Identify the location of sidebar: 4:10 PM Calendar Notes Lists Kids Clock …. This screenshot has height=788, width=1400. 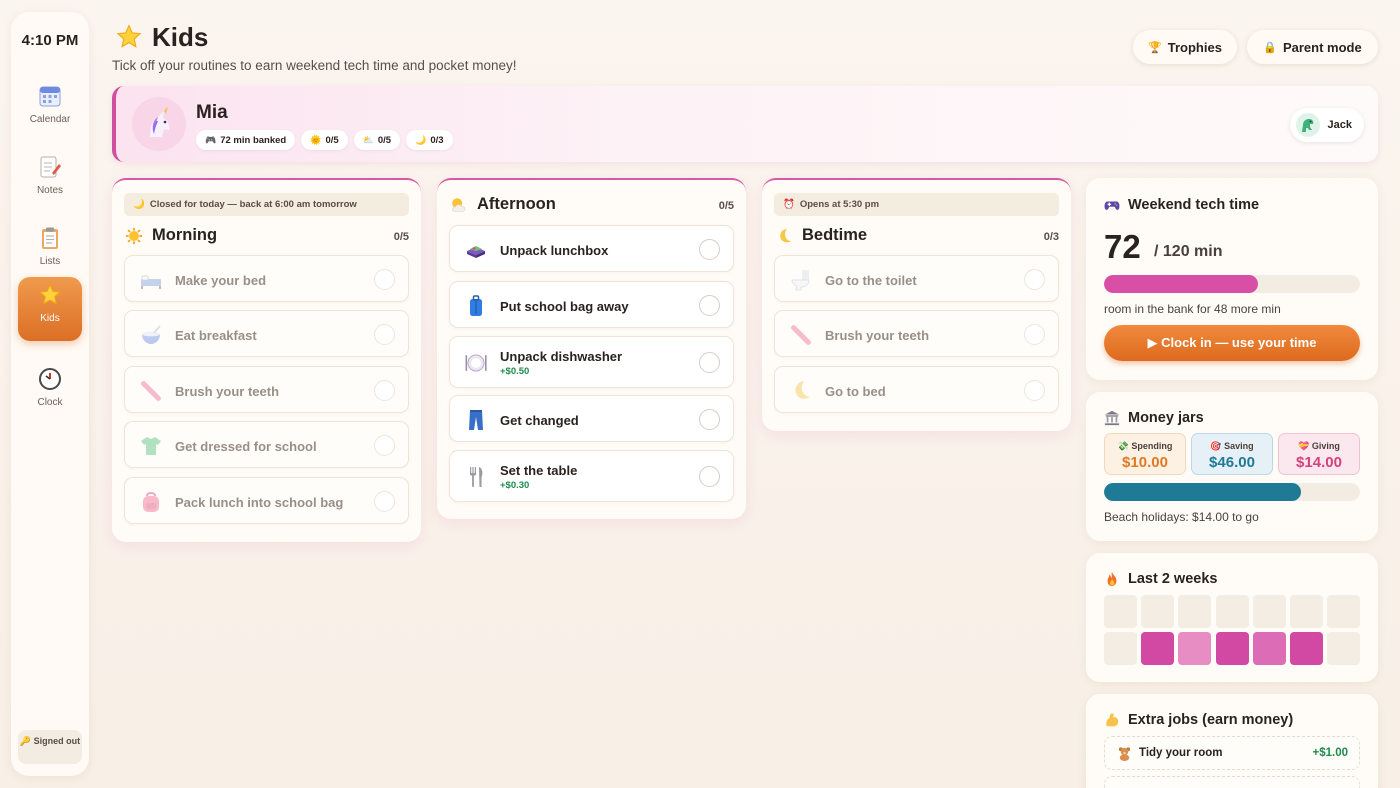
(50, 394).